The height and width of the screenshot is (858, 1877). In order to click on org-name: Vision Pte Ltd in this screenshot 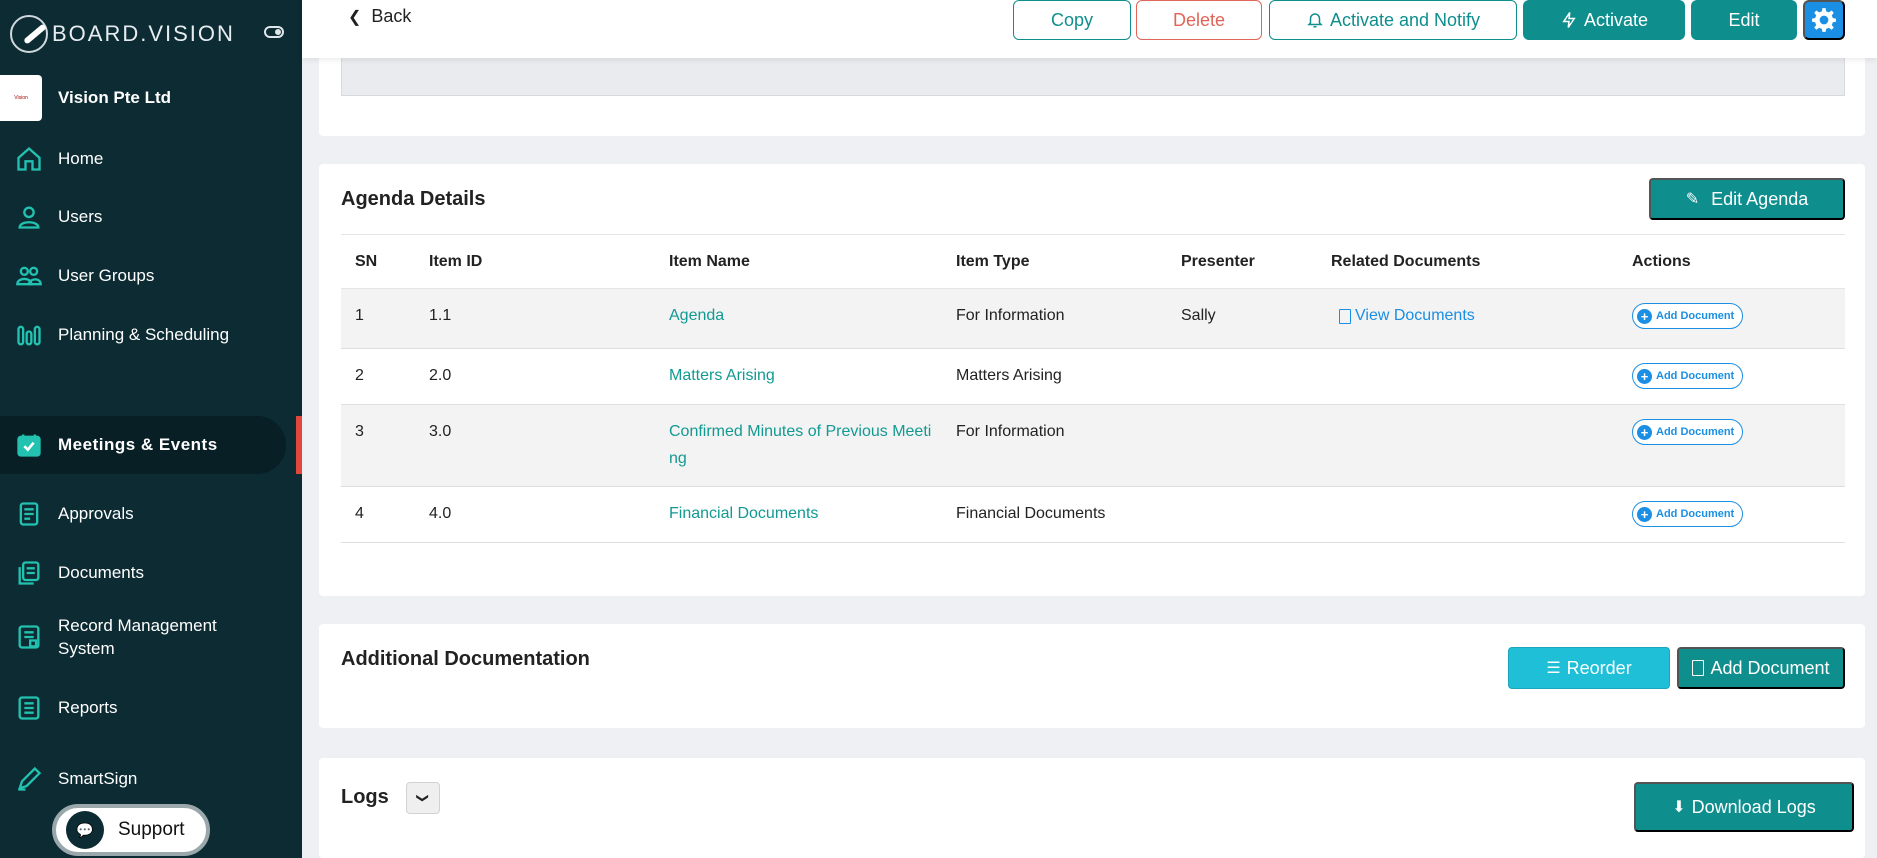, I will do `click(115, 97)`.